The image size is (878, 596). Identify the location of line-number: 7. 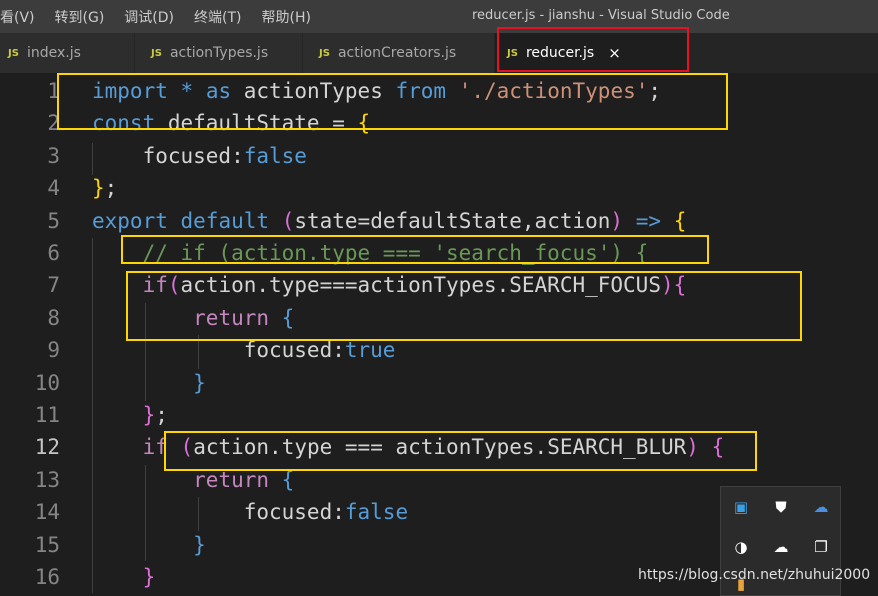
(53, 285).